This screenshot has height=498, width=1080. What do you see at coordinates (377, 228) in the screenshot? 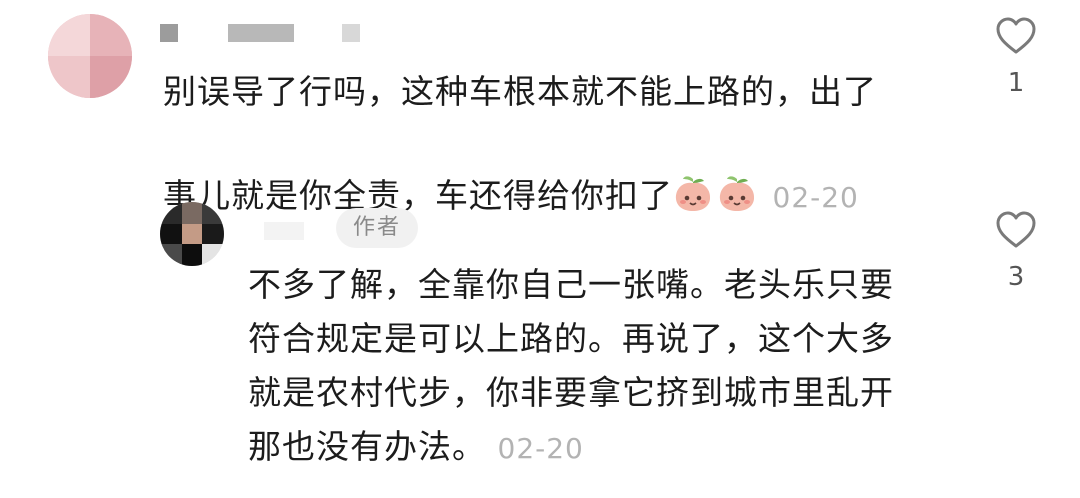
I see `author-badge: 作者` at bounding box center [377, 228].